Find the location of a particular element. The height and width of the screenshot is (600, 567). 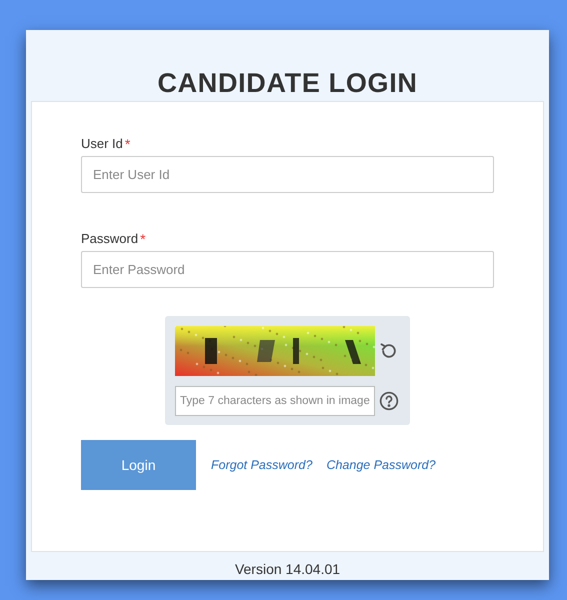

input-field: Enter Password is located at coordinates (287, 269).